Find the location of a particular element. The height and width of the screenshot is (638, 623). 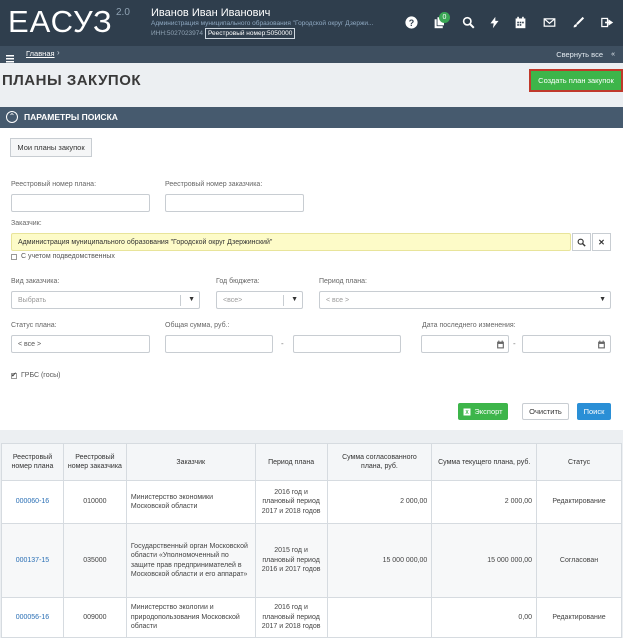

search-panel-header: ⌃ ПАРАМЕТРЫ ПОИСКА is located at coordinates (311, 117).